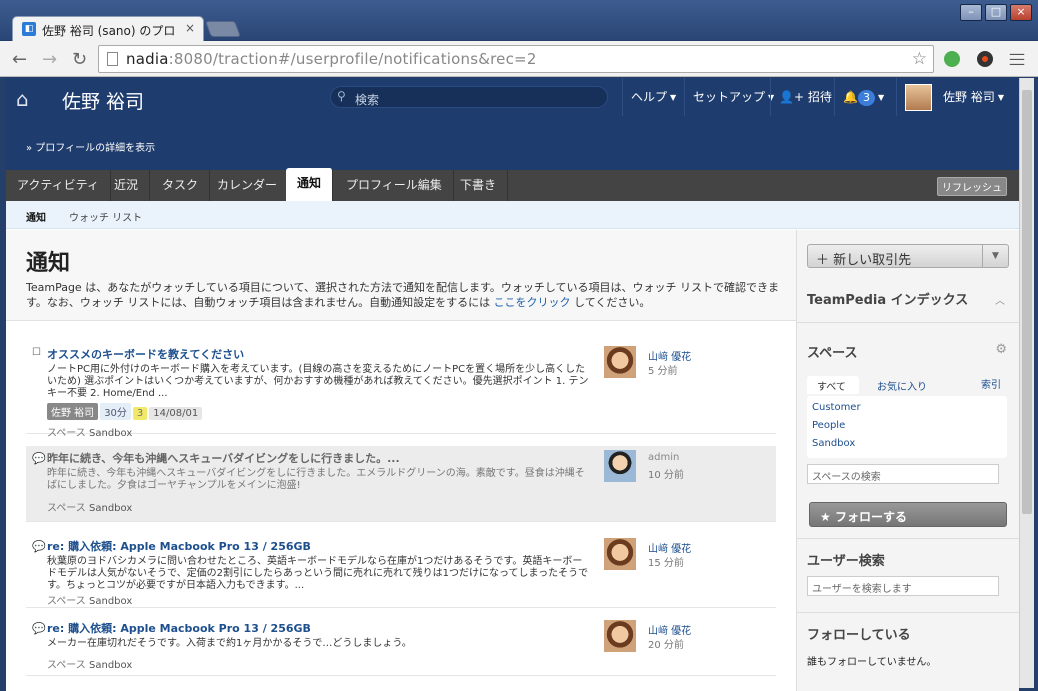  I want to click on minimize-button: –, so click(971, 12).